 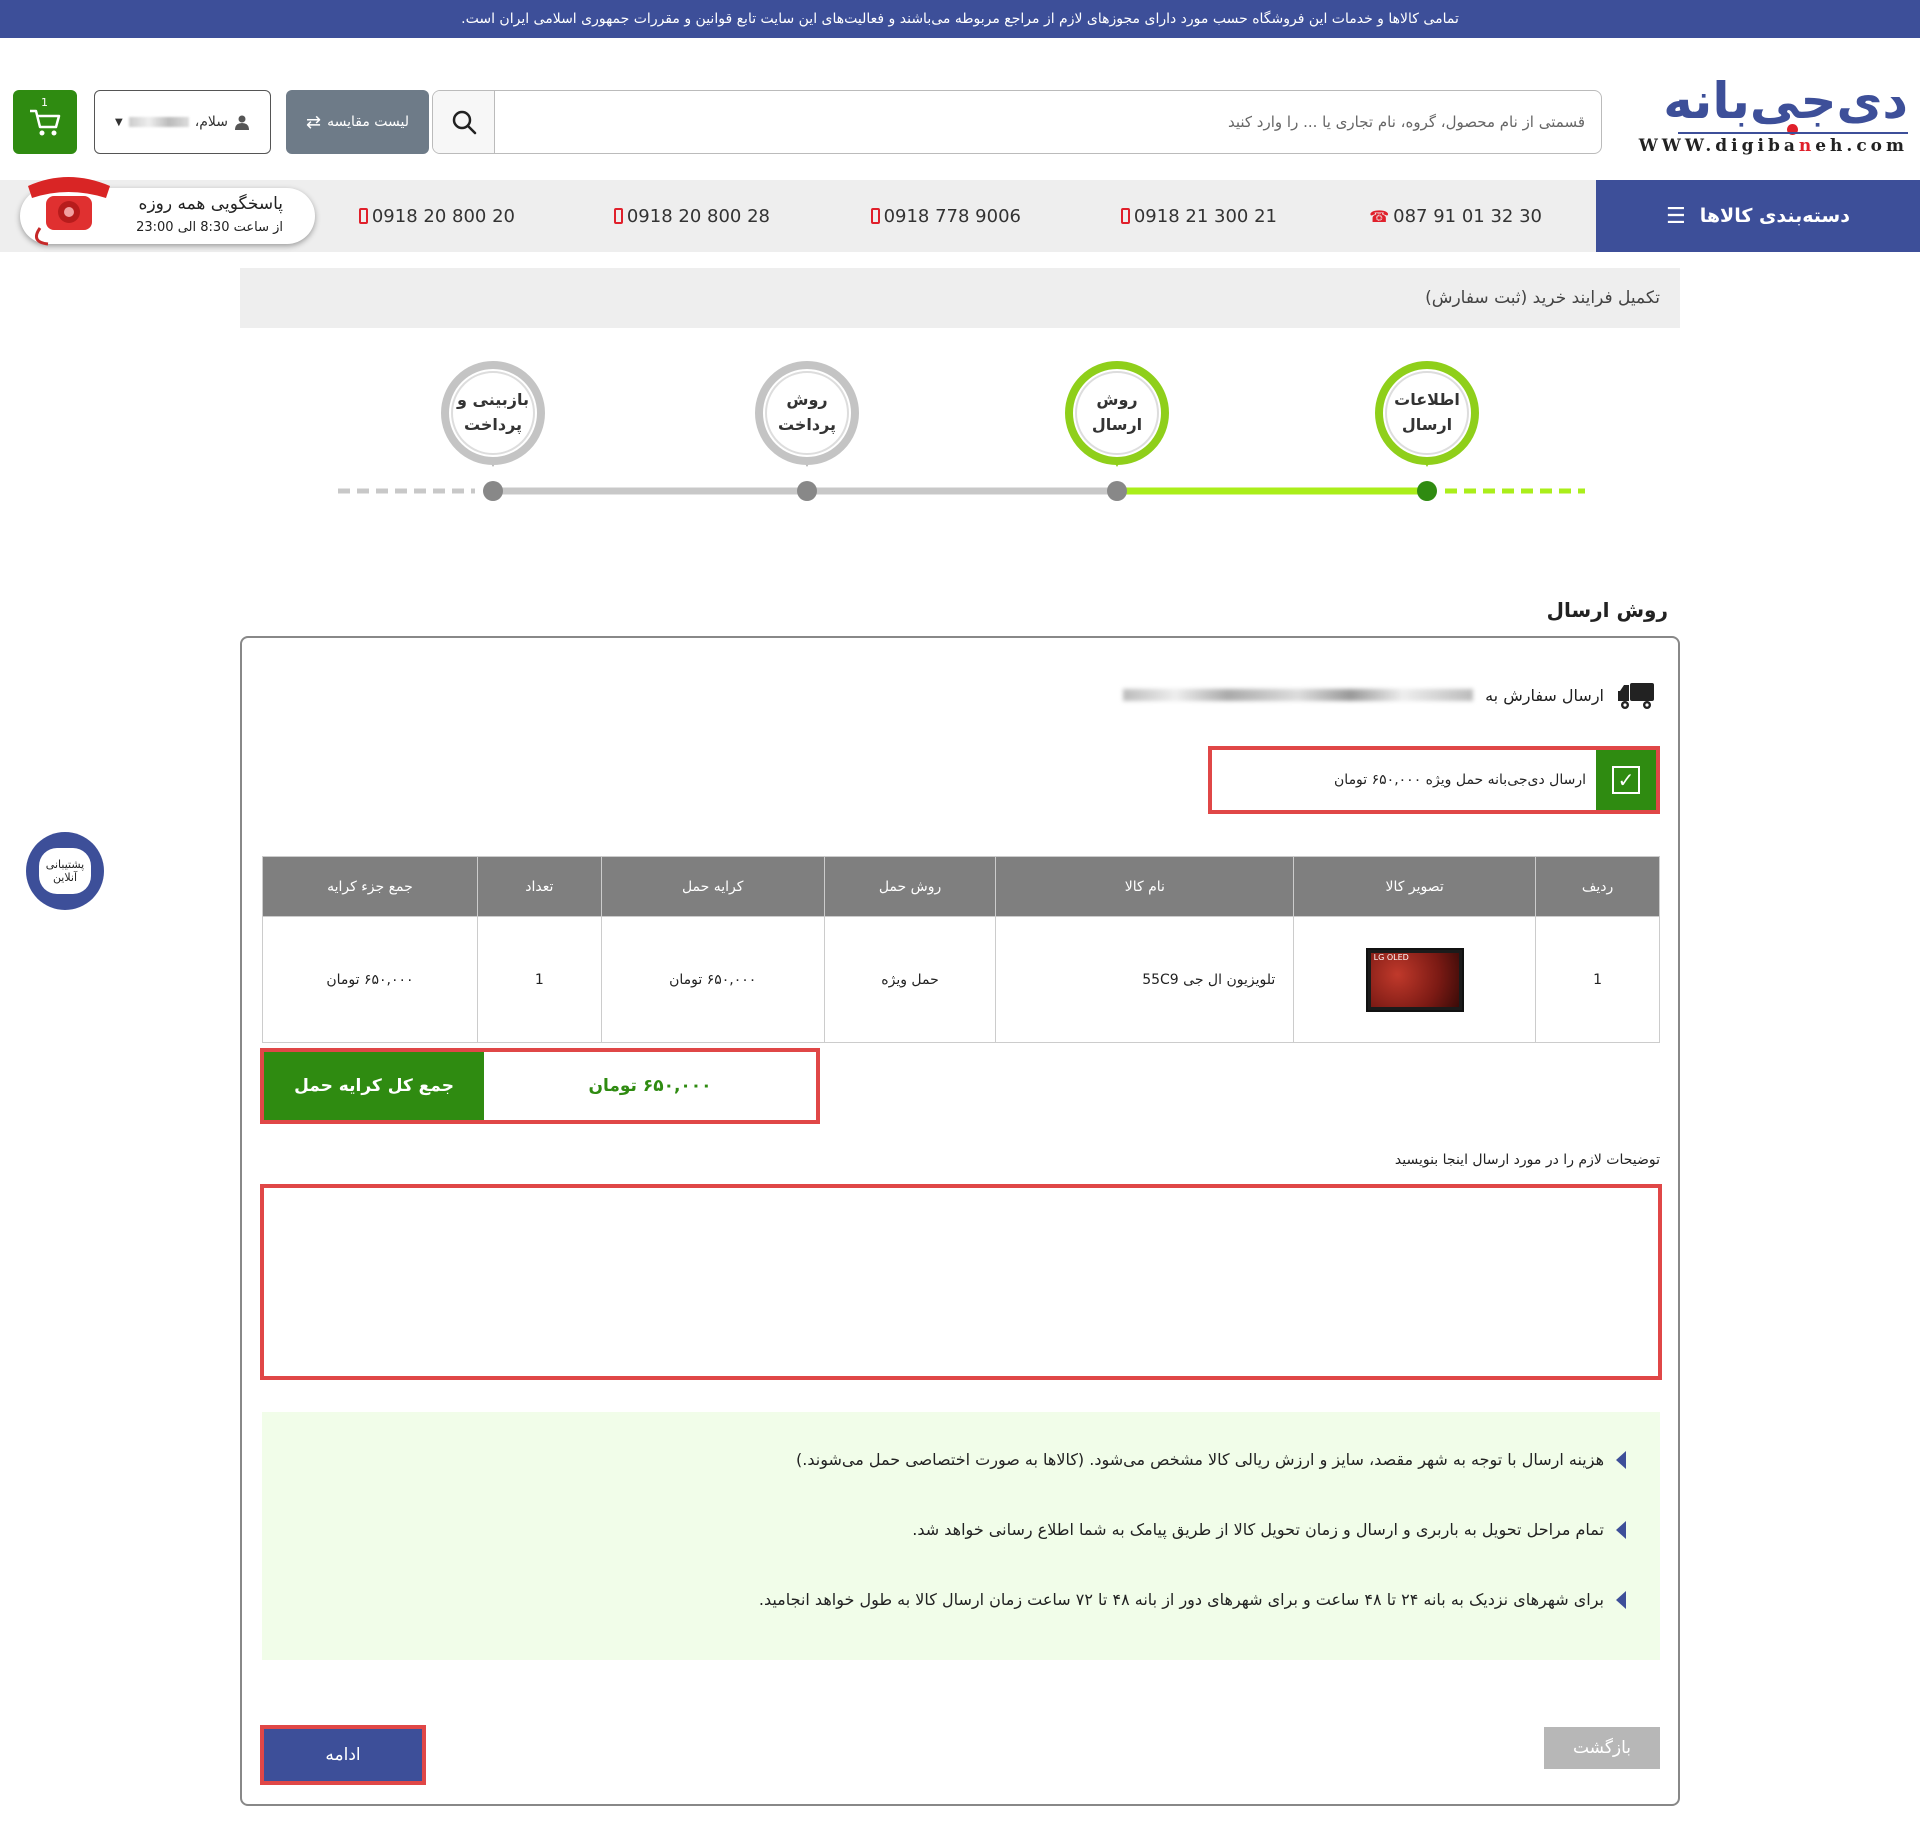 I want to click on continue-button: ادامه, so click(x=343, y=1755).